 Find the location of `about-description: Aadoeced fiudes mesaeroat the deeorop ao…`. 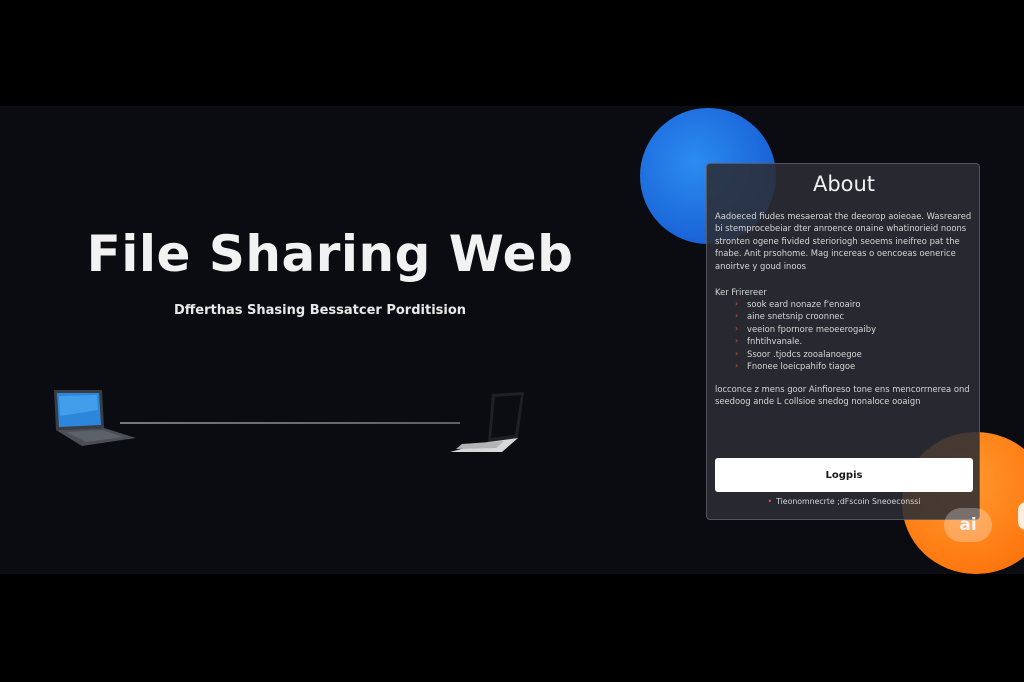

about-description: Aadoeced fiudes mesaeroat the deeorop ao… is located at coordinates (843, 241).